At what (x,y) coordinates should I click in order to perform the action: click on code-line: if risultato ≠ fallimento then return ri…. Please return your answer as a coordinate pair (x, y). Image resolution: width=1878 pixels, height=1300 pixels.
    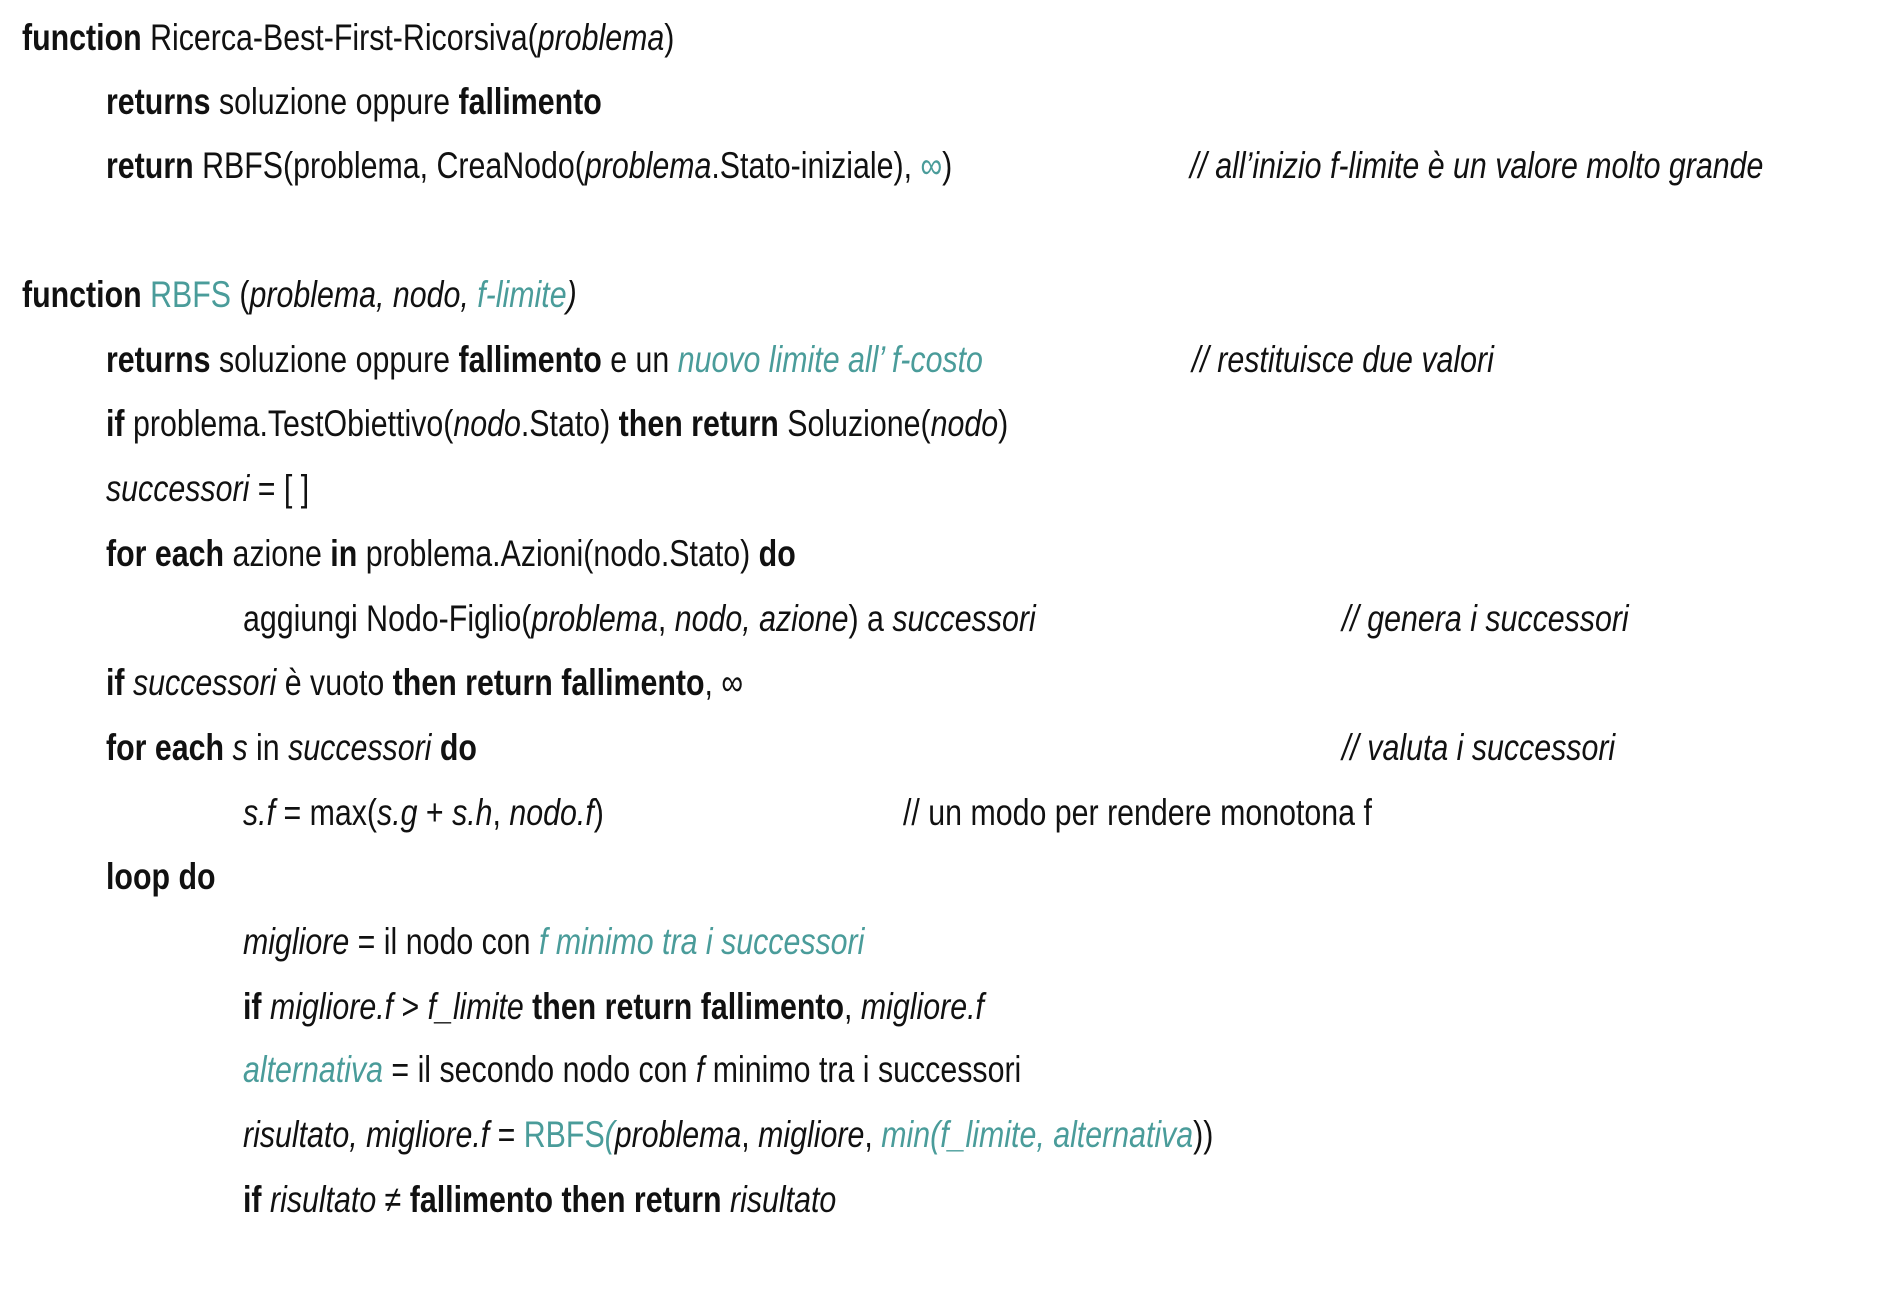
    Looking at the image, I should click on (539, 1200).